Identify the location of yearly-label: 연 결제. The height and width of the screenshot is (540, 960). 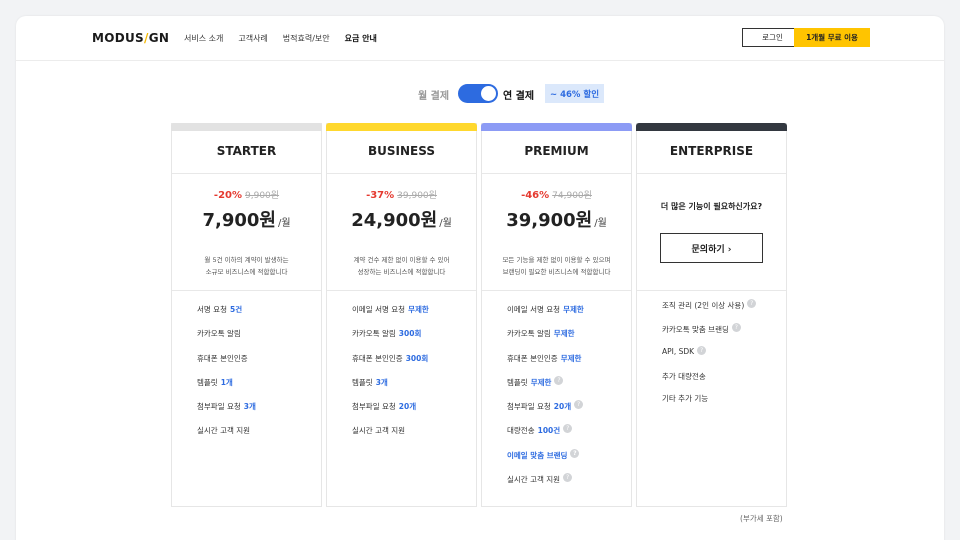
(518, 94).